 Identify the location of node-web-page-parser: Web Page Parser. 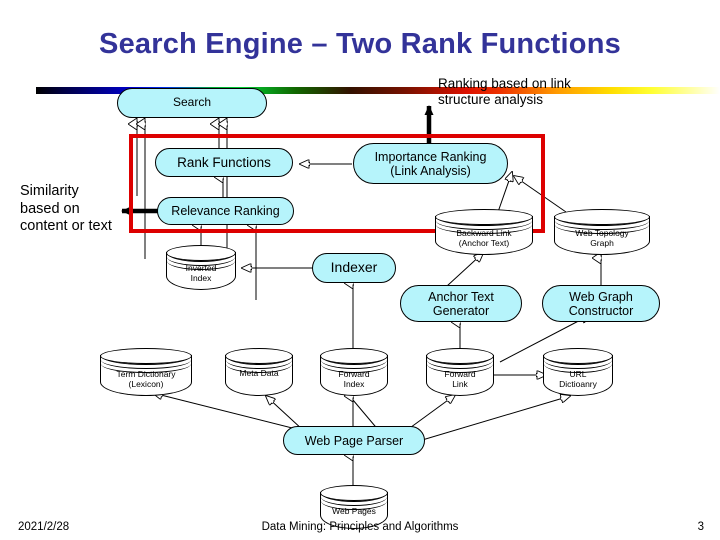
(354, 440).